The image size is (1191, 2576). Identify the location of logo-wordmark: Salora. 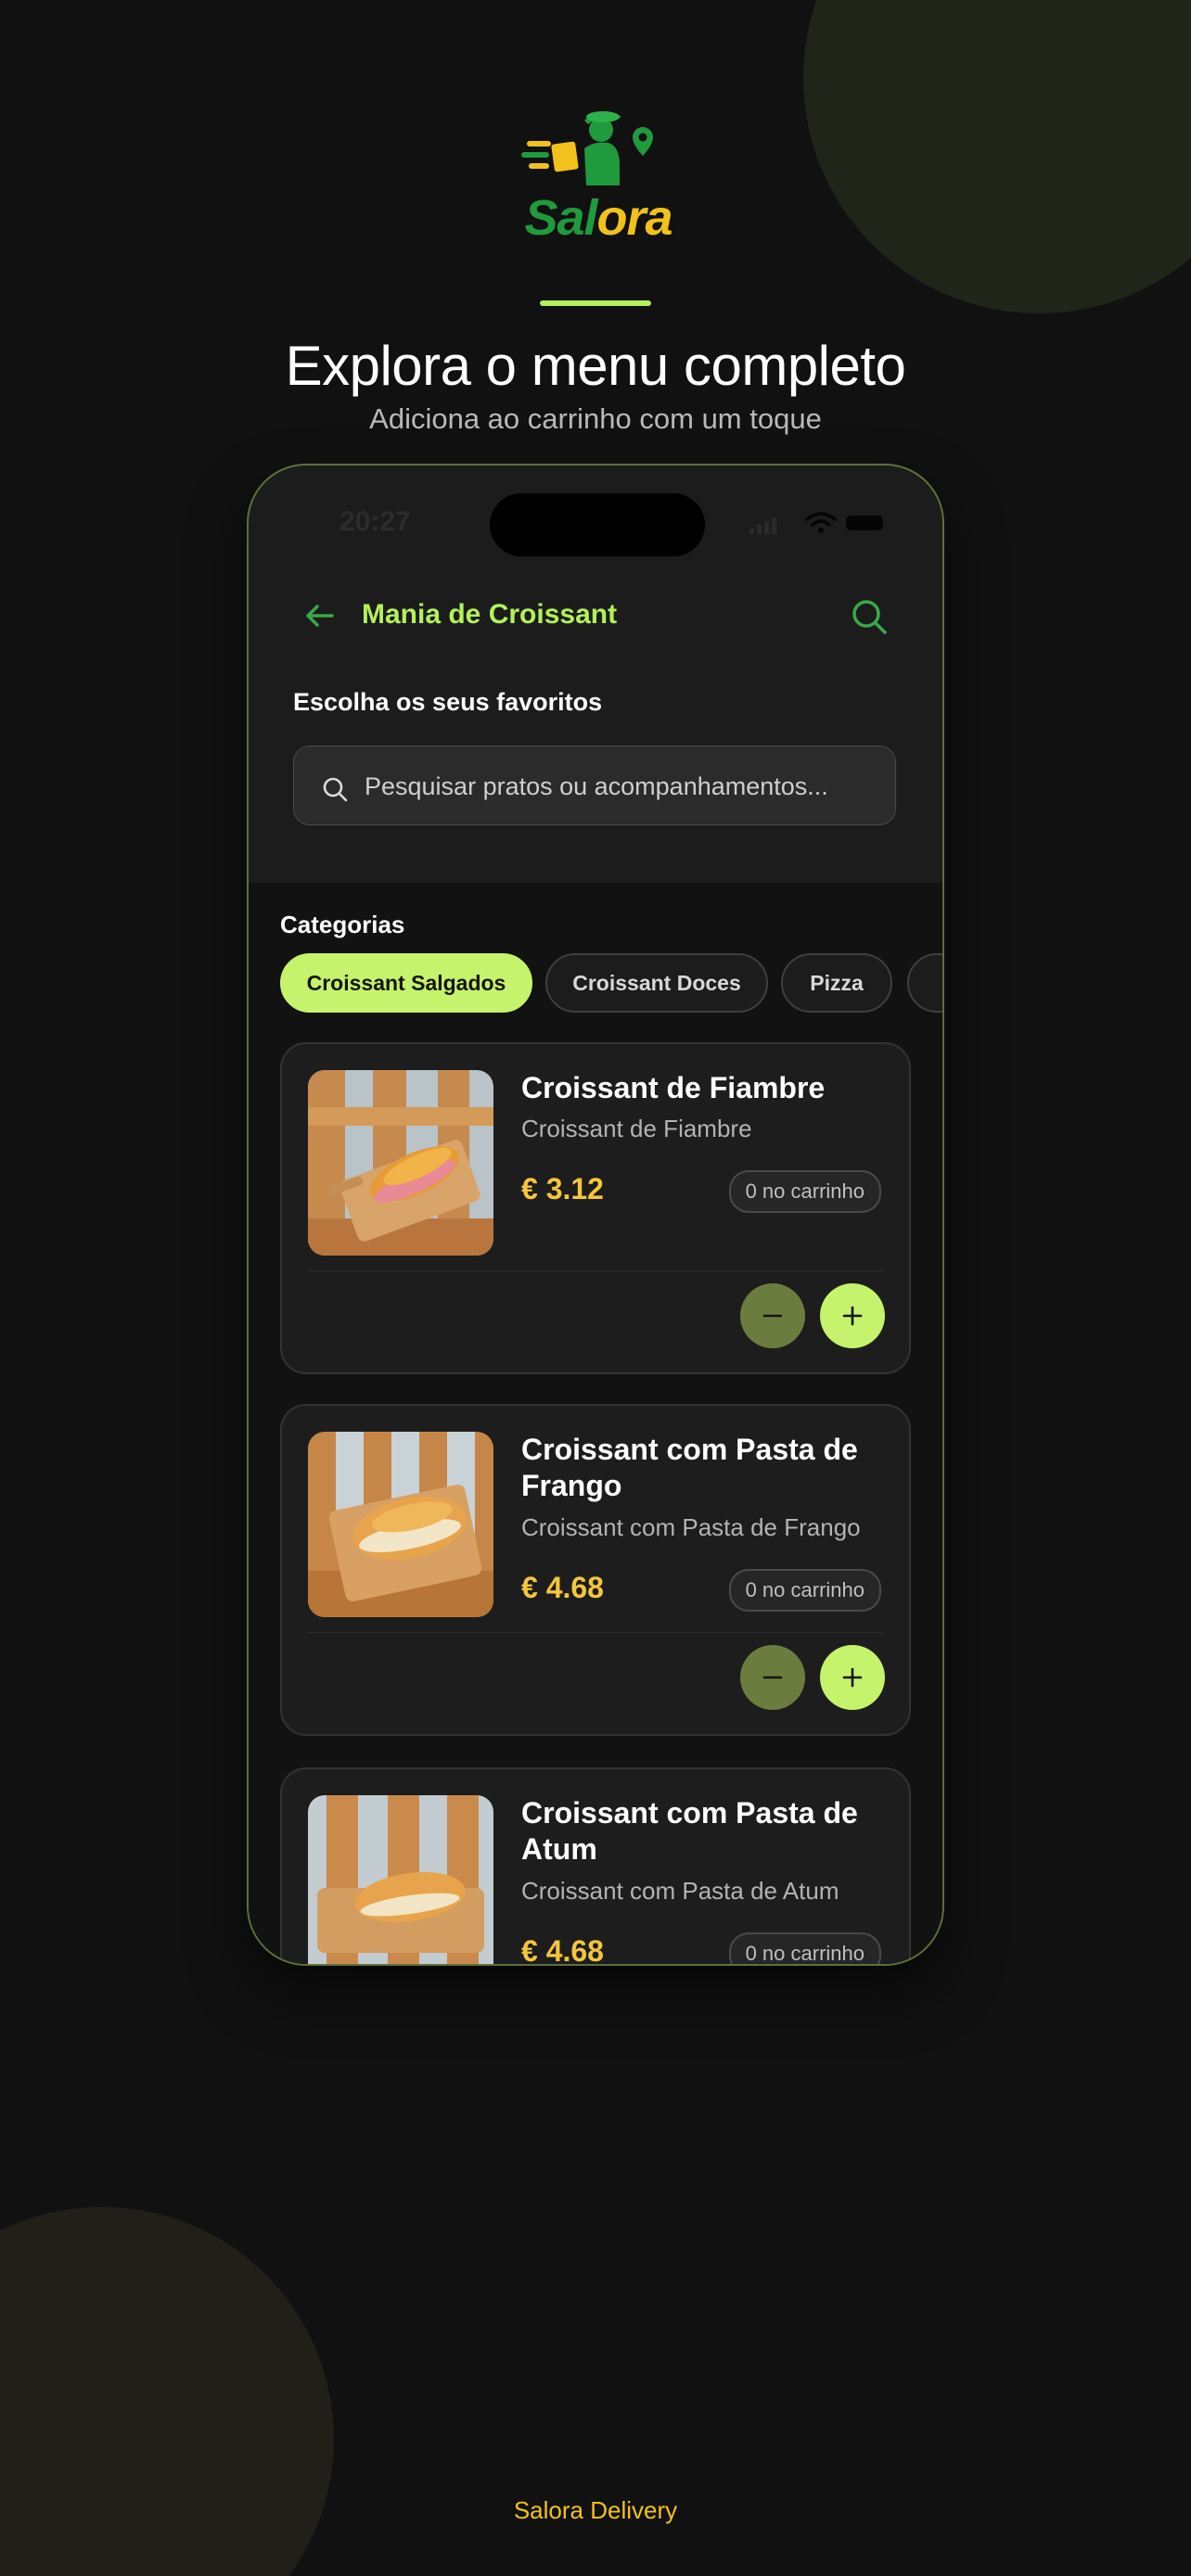
(598, 218).